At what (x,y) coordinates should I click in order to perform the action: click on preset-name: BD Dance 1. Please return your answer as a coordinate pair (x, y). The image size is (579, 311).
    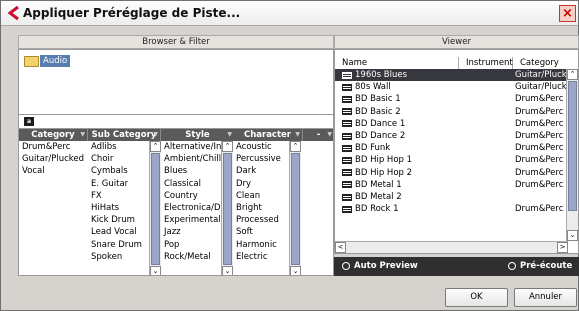
    Looking at the image, I should click on (380, 123).